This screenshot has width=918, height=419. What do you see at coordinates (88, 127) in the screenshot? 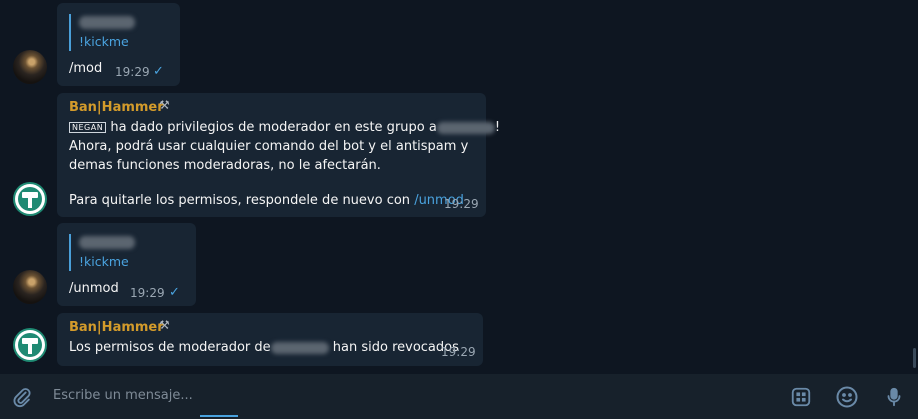
I see `admin-name-badge: NEGAN` at bounding box center [88, 127].